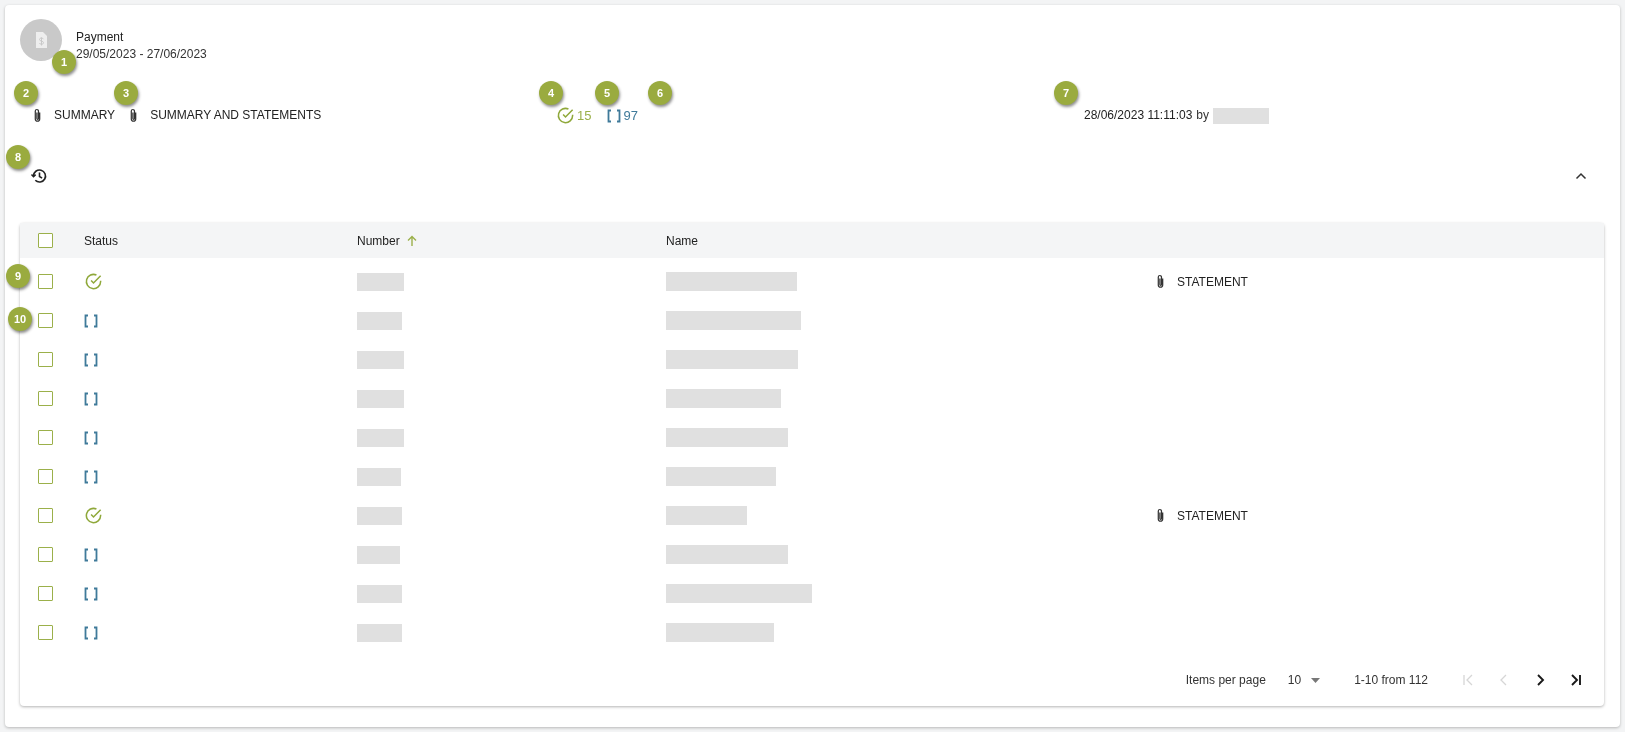 Image resolution: width=1625 pixels, height=732 pixels. What do you see at coordinates (100, 37) in the screenshot?
I see `report-title: Payment` at bounding box center [100, 37].